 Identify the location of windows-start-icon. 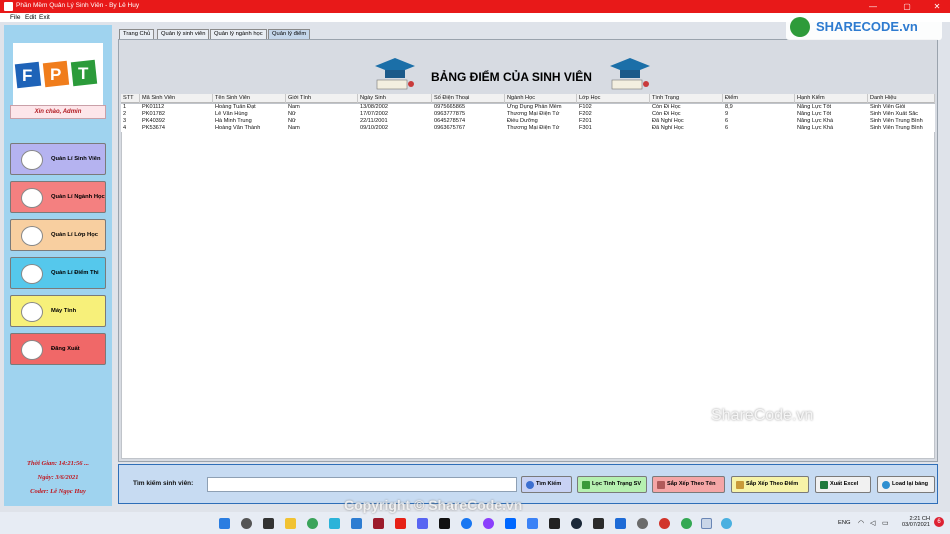
(224, 523).